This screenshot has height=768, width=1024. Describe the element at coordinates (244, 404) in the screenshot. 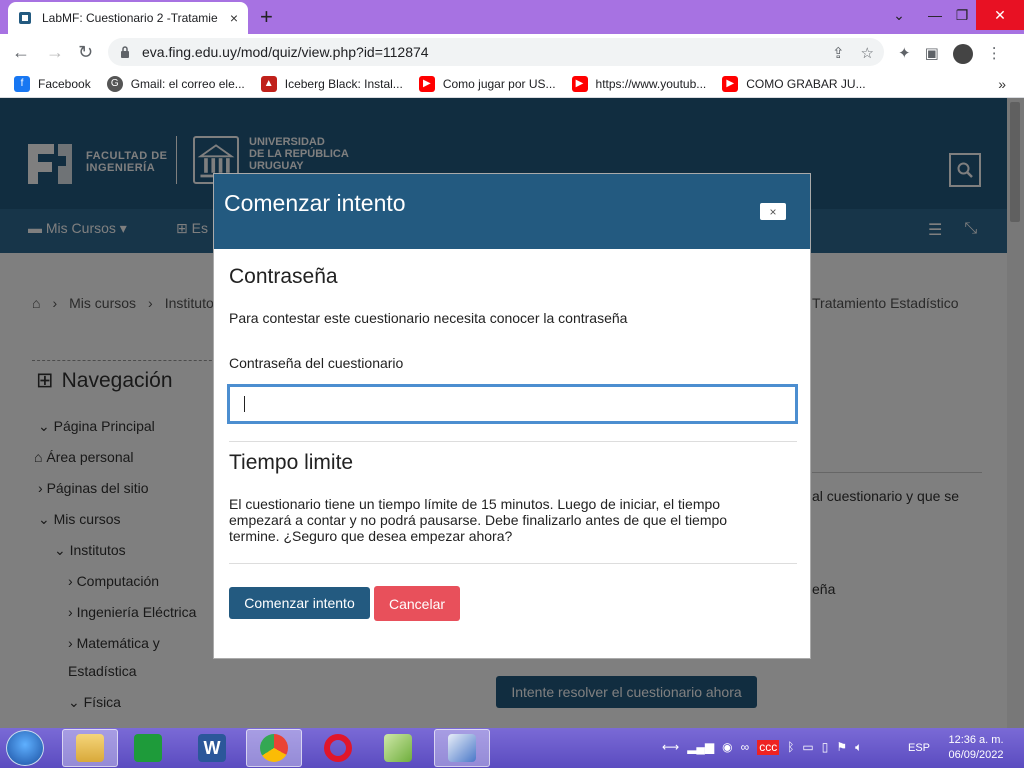

I see `text-caret` at that location.